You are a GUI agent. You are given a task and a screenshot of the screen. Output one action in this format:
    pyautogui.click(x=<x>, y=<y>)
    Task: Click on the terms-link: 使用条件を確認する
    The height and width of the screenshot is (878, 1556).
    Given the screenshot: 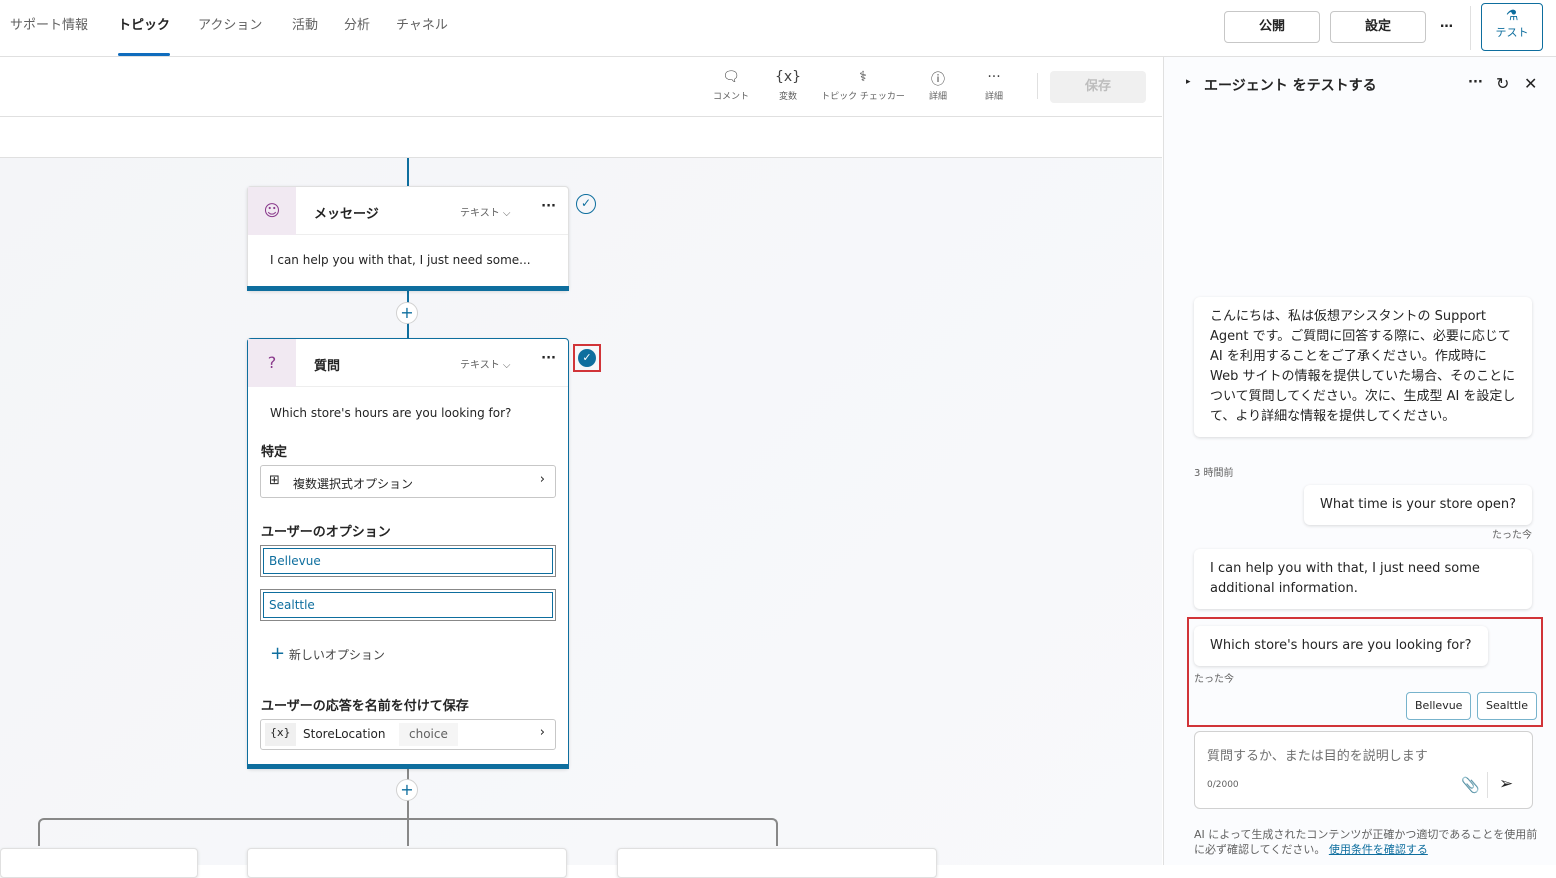 What is the action you would take?
    pyautogui.click(x=1378, y=849)
    